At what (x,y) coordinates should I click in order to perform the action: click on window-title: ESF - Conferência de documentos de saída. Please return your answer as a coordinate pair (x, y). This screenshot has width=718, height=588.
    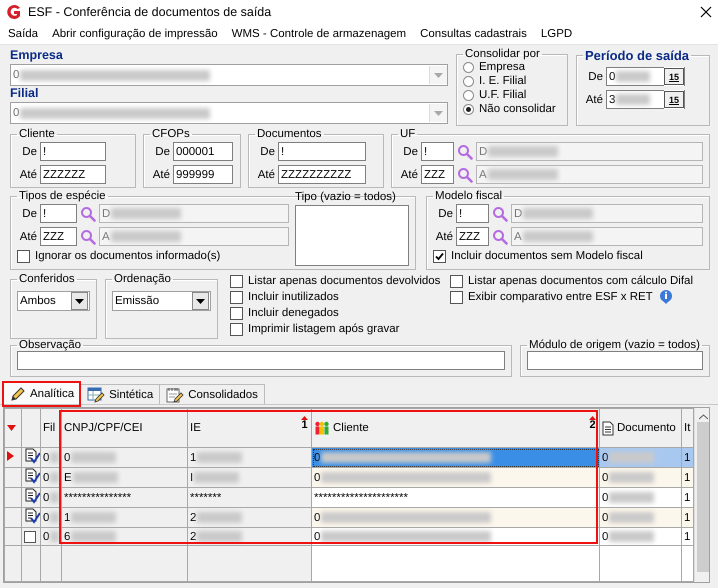
    Looking at the image, I should click on (150, 12).